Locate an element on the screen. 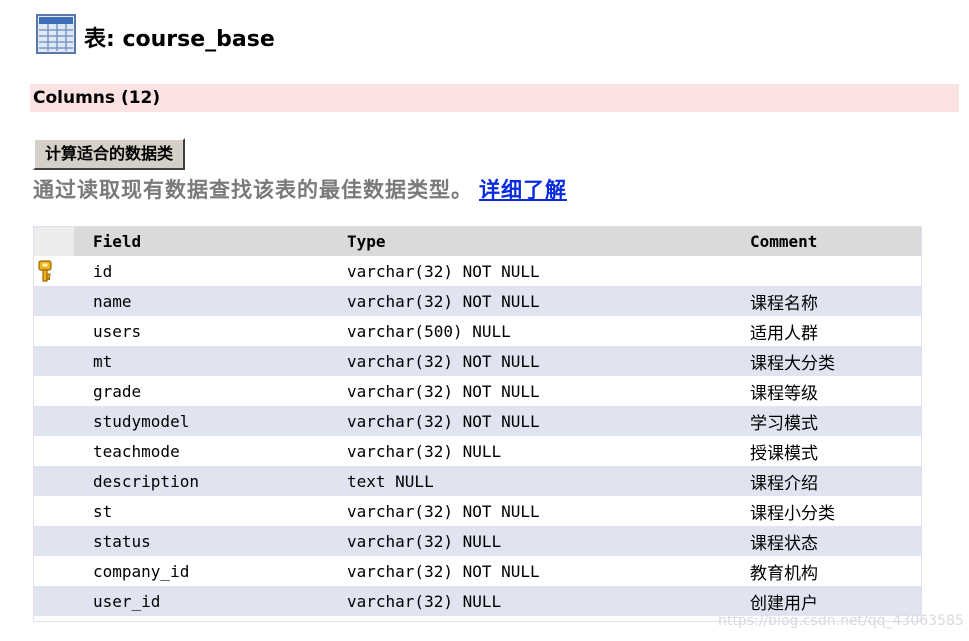 The height and width of the screenshot is (641, 969). field-cell: company_id is located at coordinates (200, 571).